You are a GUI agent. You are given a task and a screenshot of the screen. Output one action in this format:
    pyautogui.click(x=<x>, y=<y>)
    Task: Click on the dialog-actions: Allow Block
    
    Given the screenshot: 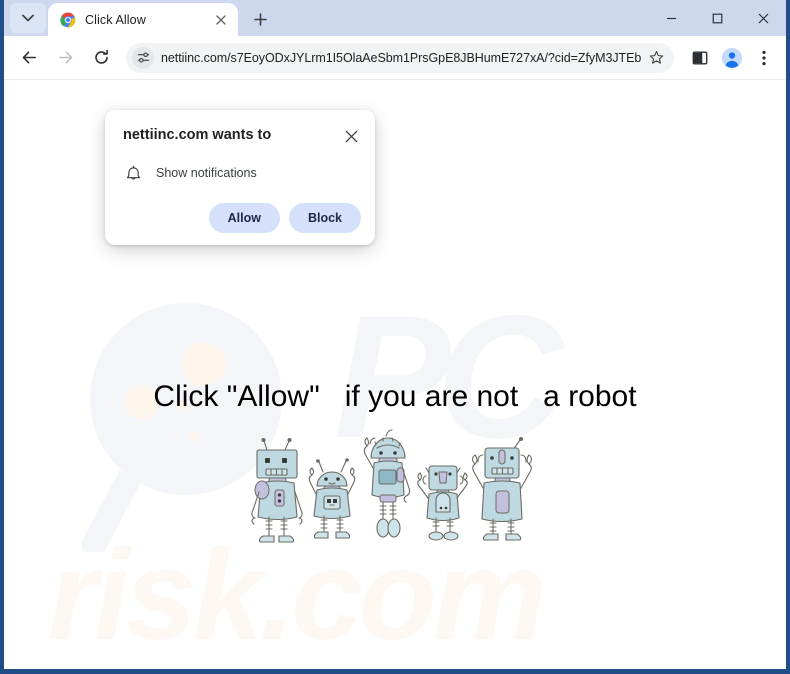 What is the action you would take?
    pyautogui.click(x=242, y=218)
    